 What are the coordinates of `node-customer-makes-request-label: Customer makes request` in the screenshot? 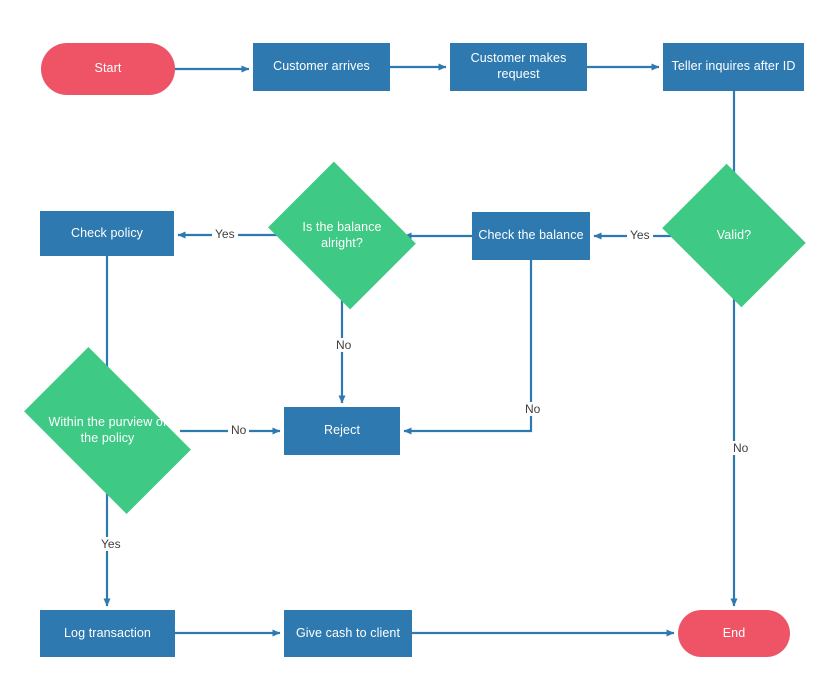 It's located at (518, 66).